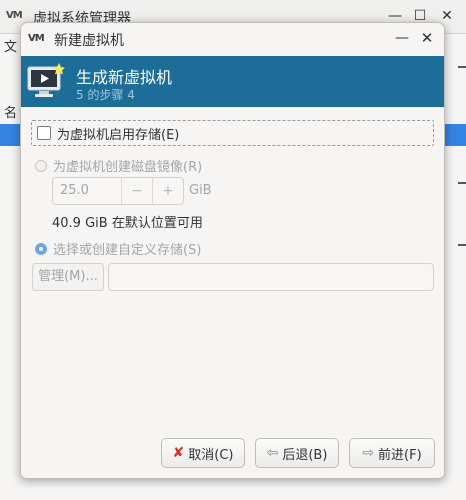  Describe the element at coordinates (41, 165) in the screenshot. I see `create-disk-radio` at that location.